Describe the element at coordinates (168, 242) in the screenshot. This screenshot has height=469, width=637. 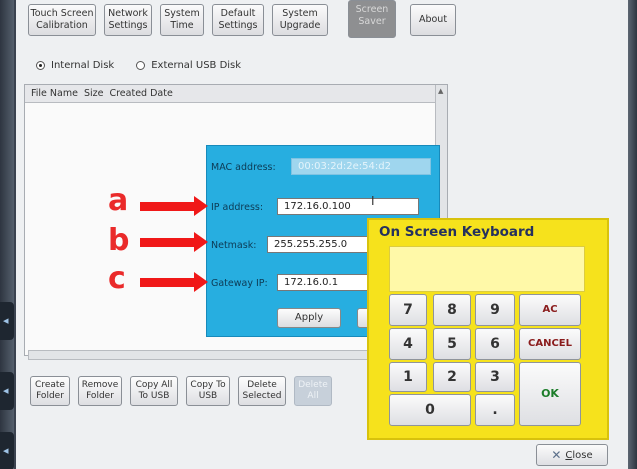
I see `annotation-arrow-b` at that location.